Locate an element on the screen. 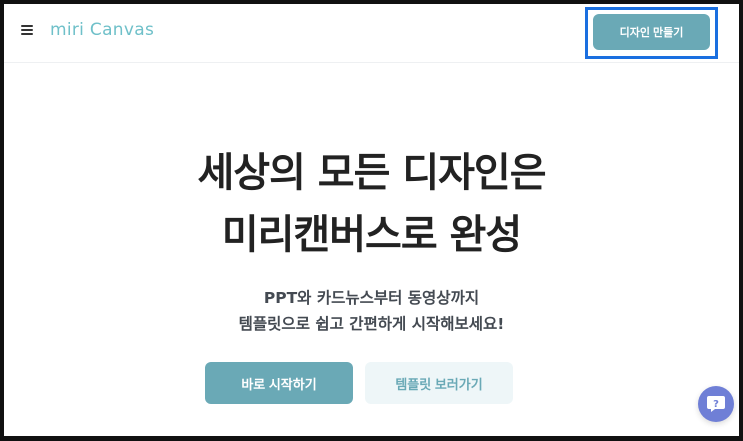  logo-text: miri Canvas is located at coordinates (102, 30).